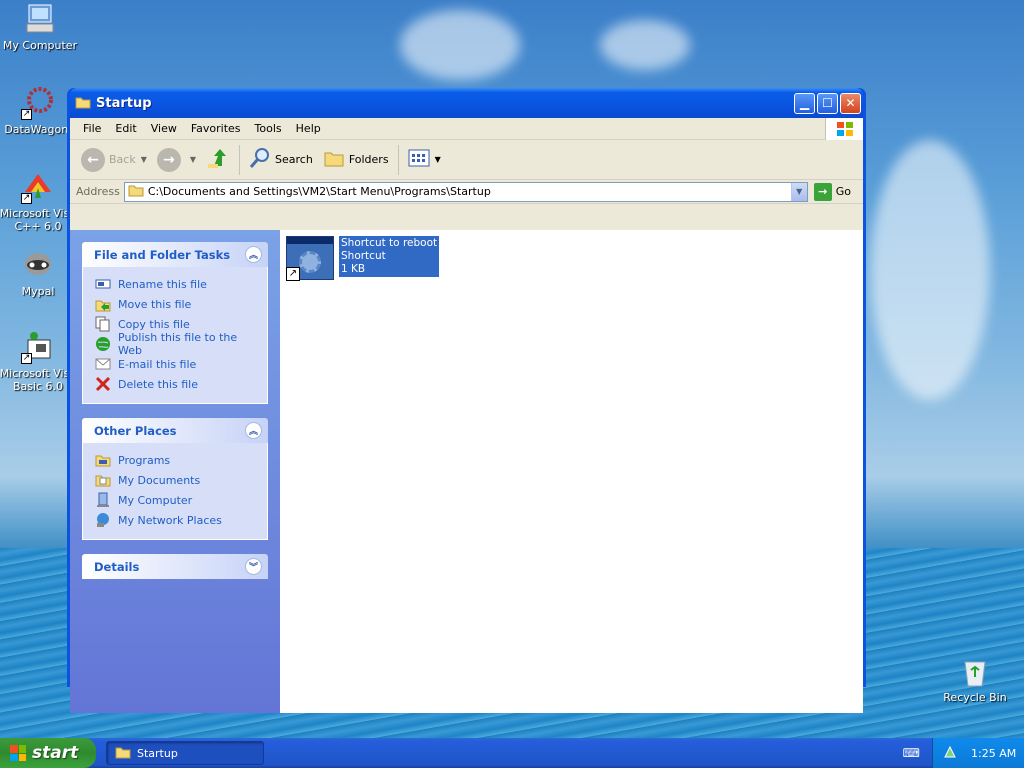 The height and width of the screenshot is (768, 1024). I want to click on close-button: ✕, so click(850, 103).